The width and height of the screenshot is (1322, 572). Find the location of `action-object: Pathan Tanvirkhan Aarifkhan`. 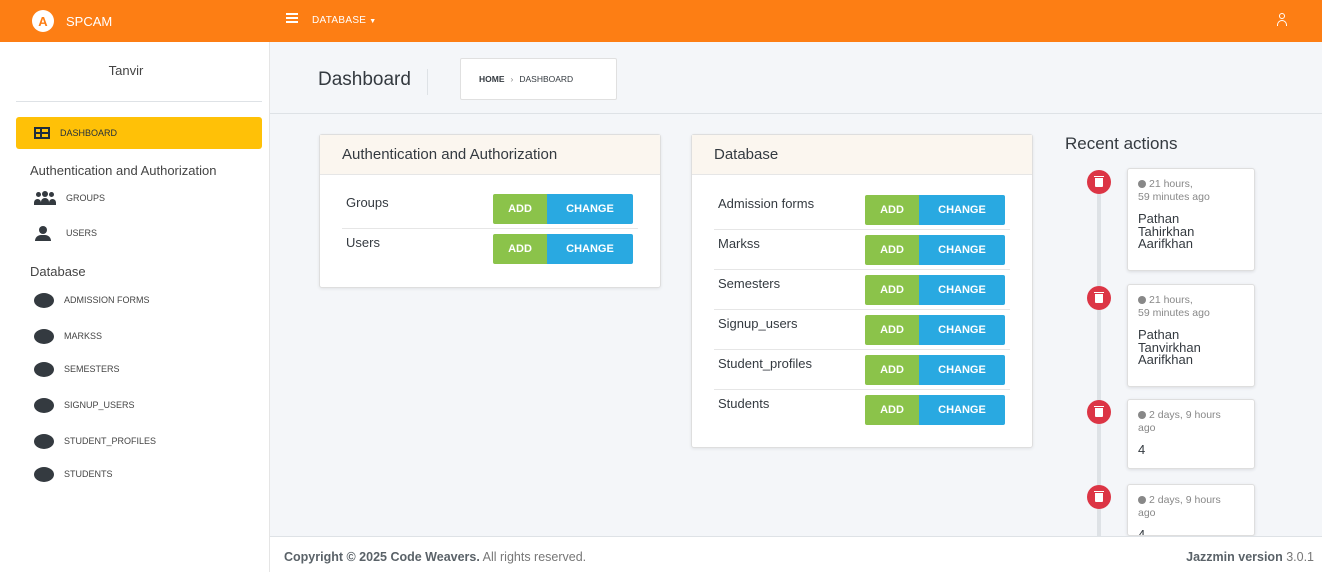

action-object: Pathan Tanvirkhan Aarifkhan is located at coordinates (1169, 347).